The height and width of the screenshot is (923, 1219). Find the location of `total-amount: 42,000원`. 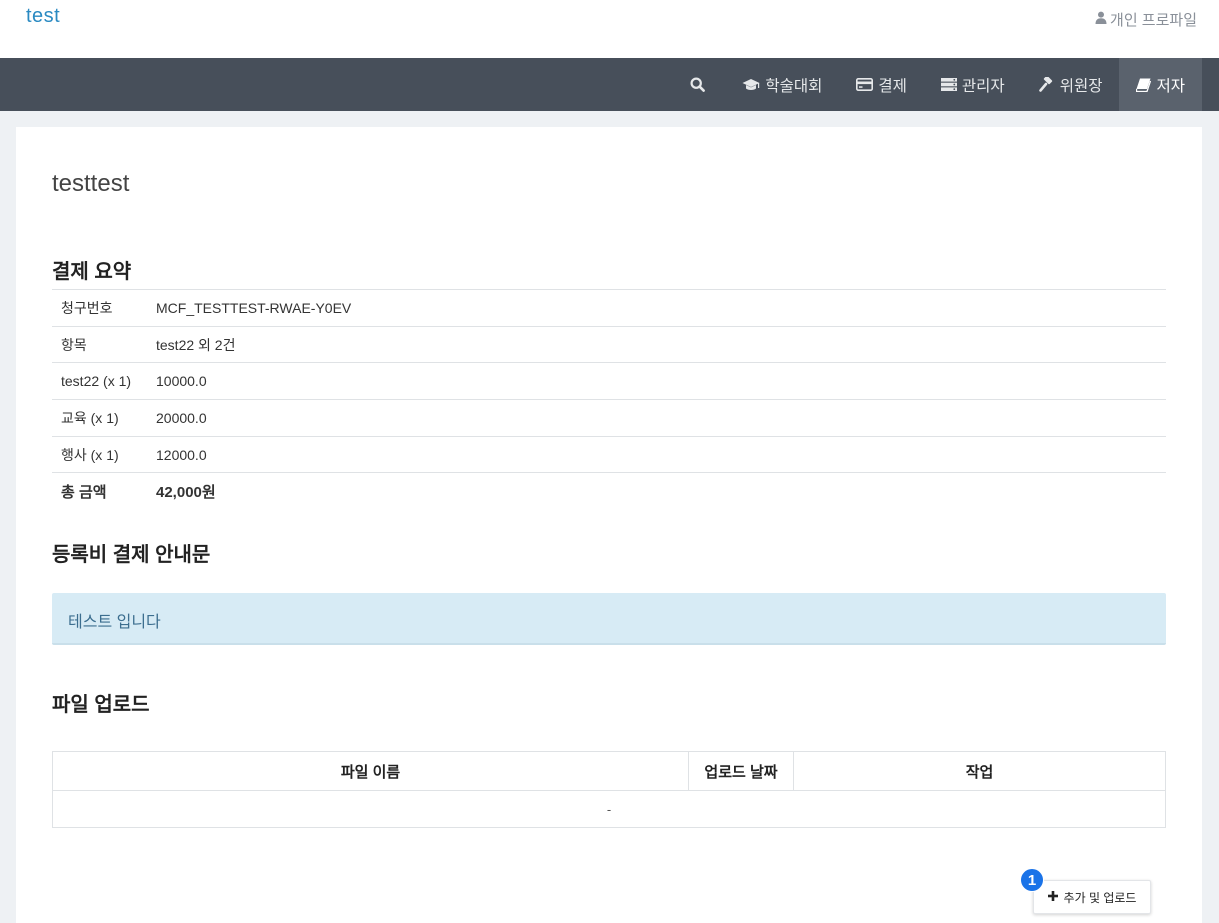

total-amount: 42,000원 is located at coordinates (186, 493).